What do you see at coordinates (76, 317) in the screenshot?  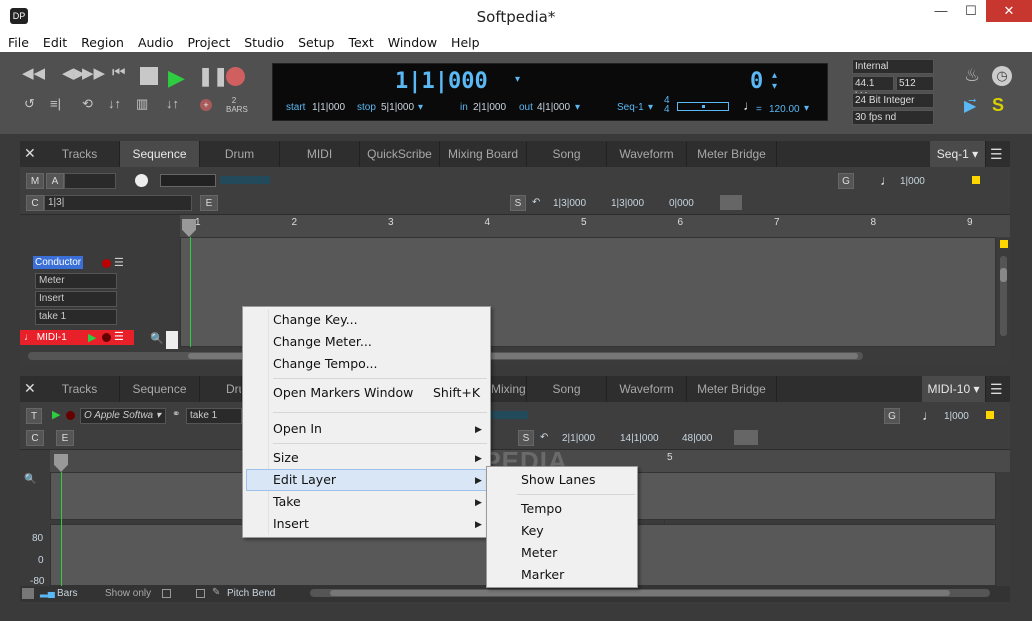 I see `track-take: take 1` at bounding box center [76, 317].